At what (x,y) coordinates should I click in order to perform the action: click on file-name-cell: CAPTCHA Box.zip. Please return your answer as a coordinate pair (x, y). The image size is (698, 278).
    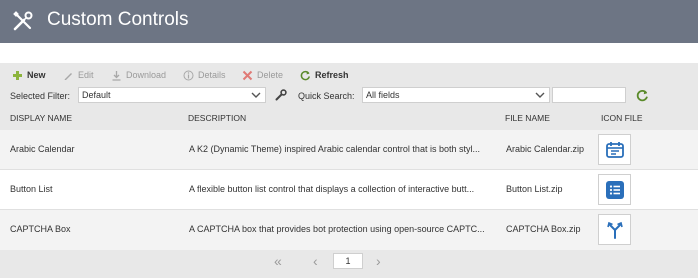
    Looking at the image, I should click on (543, 229).